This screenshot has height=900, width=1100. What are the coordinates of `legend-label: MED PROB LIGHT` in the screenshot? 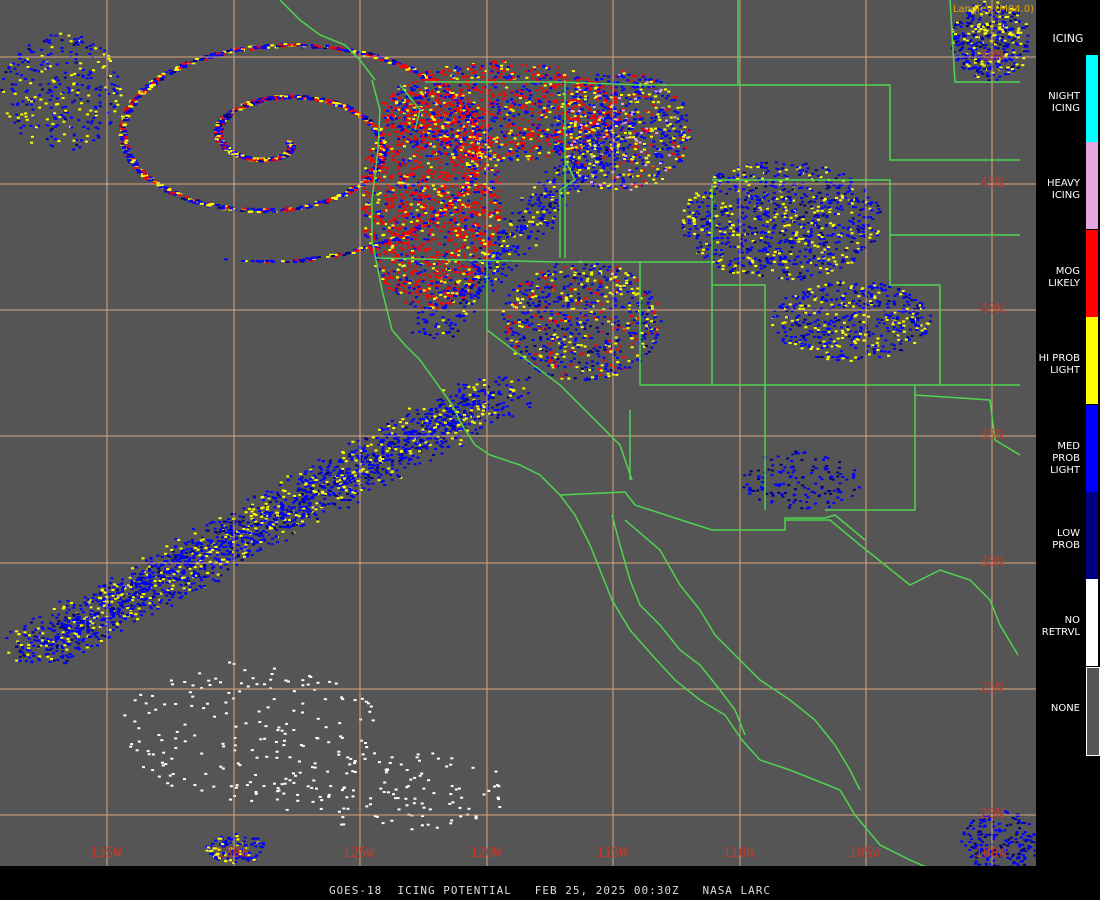 It's located at (1065, 458).